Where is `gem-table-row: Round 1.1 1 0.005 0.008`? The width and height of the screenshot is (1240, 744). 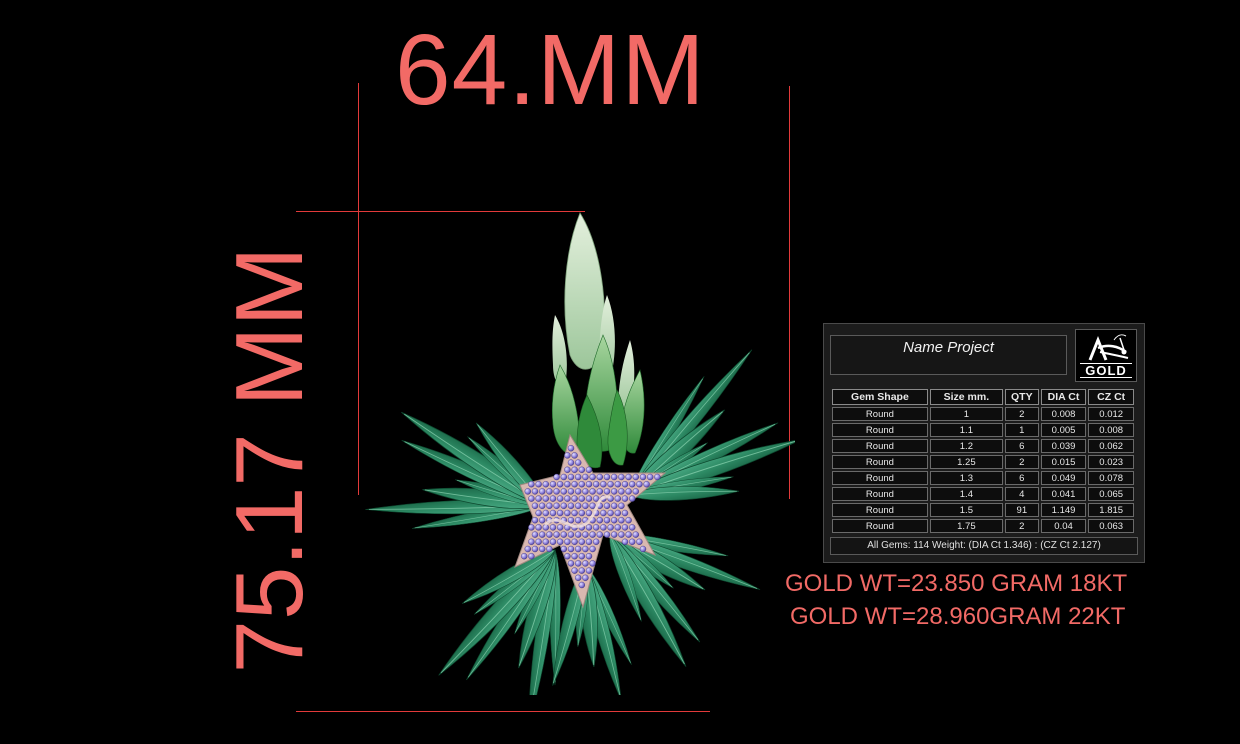 gem-table-row: Round 1.1 1 0.005 0.008 is located at coordinates (983, 430).